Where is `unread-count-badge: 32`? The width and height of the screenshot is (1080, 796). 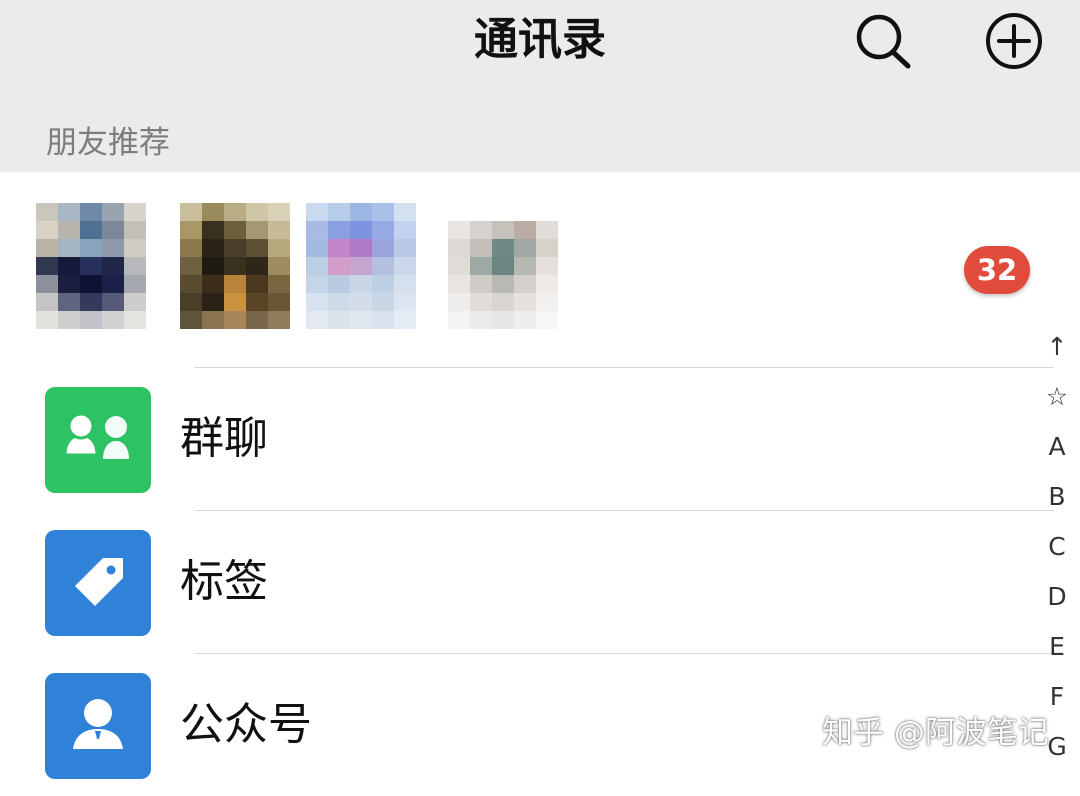 unread-count-badge: 32 is located at coordinates (997, 270).